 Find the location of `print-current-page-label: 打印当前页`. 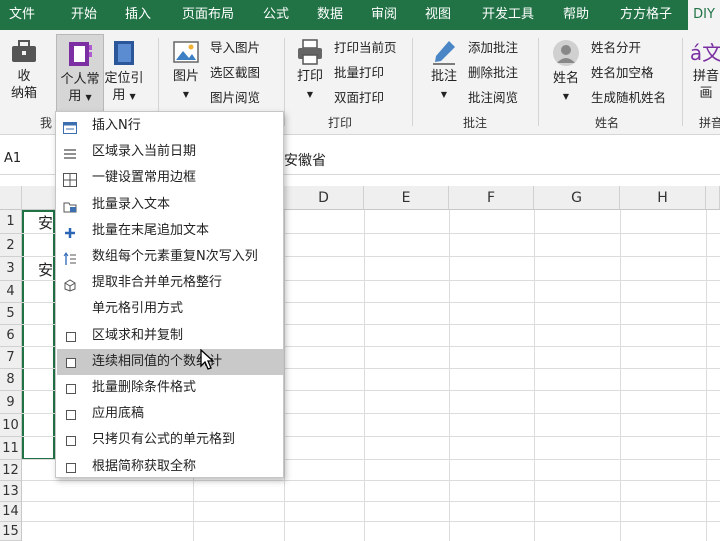

print-current-page-label: 打印当前页 is located at coordinates (365, 47).